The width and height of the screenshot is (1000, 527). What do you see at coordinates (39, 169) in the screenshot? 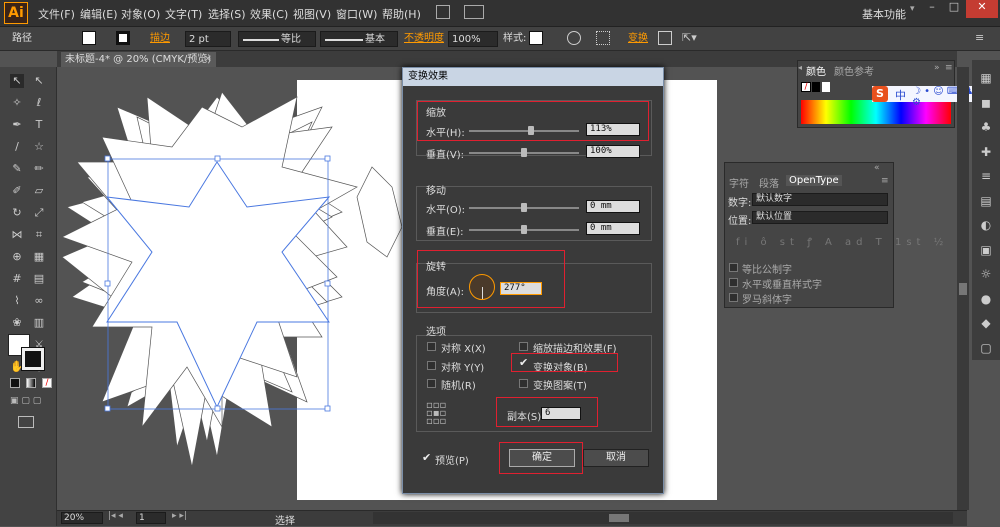
I see `pencil-tool-icon: ✏` at bounding box center [39, 169].